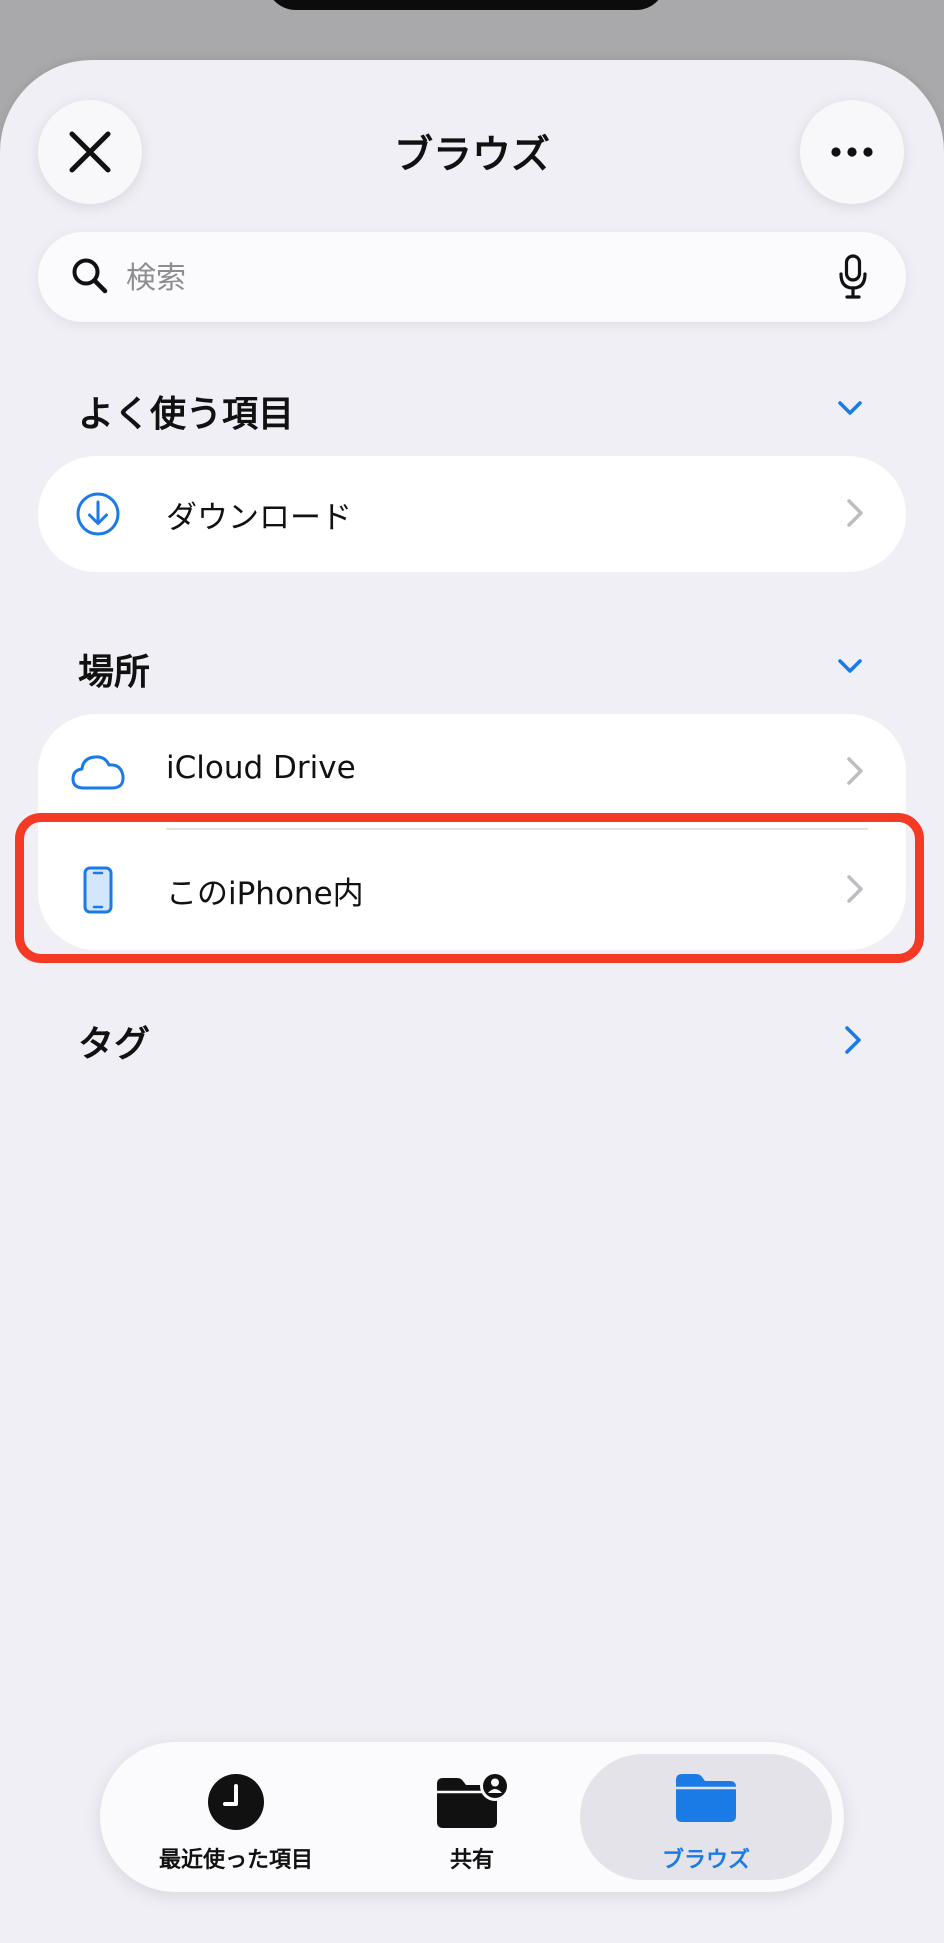 Image resolution: width=944 pixels, height=1943 pixels. Describe the element at coordinates (472, 772) in the screenshot. I see `location-item-icloud-drive: iCloud Drive` at that location.